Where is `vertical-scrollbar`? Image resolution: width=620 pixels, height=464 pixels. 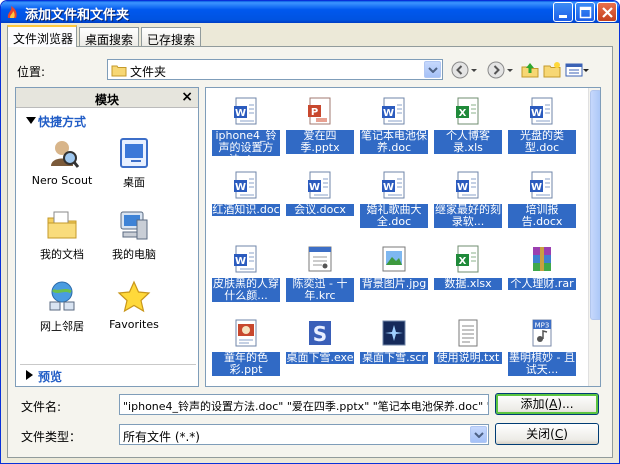
vertical-scrollbar is located at coordinates (594, 237).